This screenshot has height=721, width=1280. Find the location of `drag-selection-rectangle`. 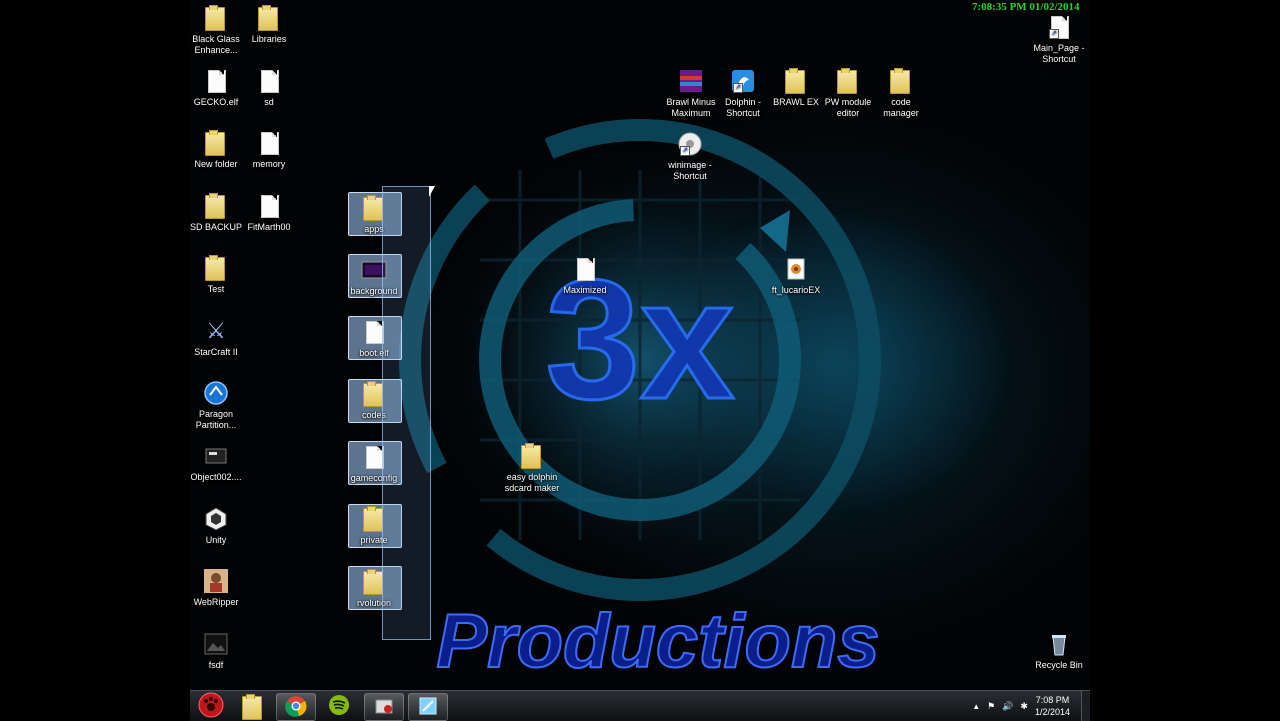

drag-selection-rectangle is located at coordinates (406, 413).